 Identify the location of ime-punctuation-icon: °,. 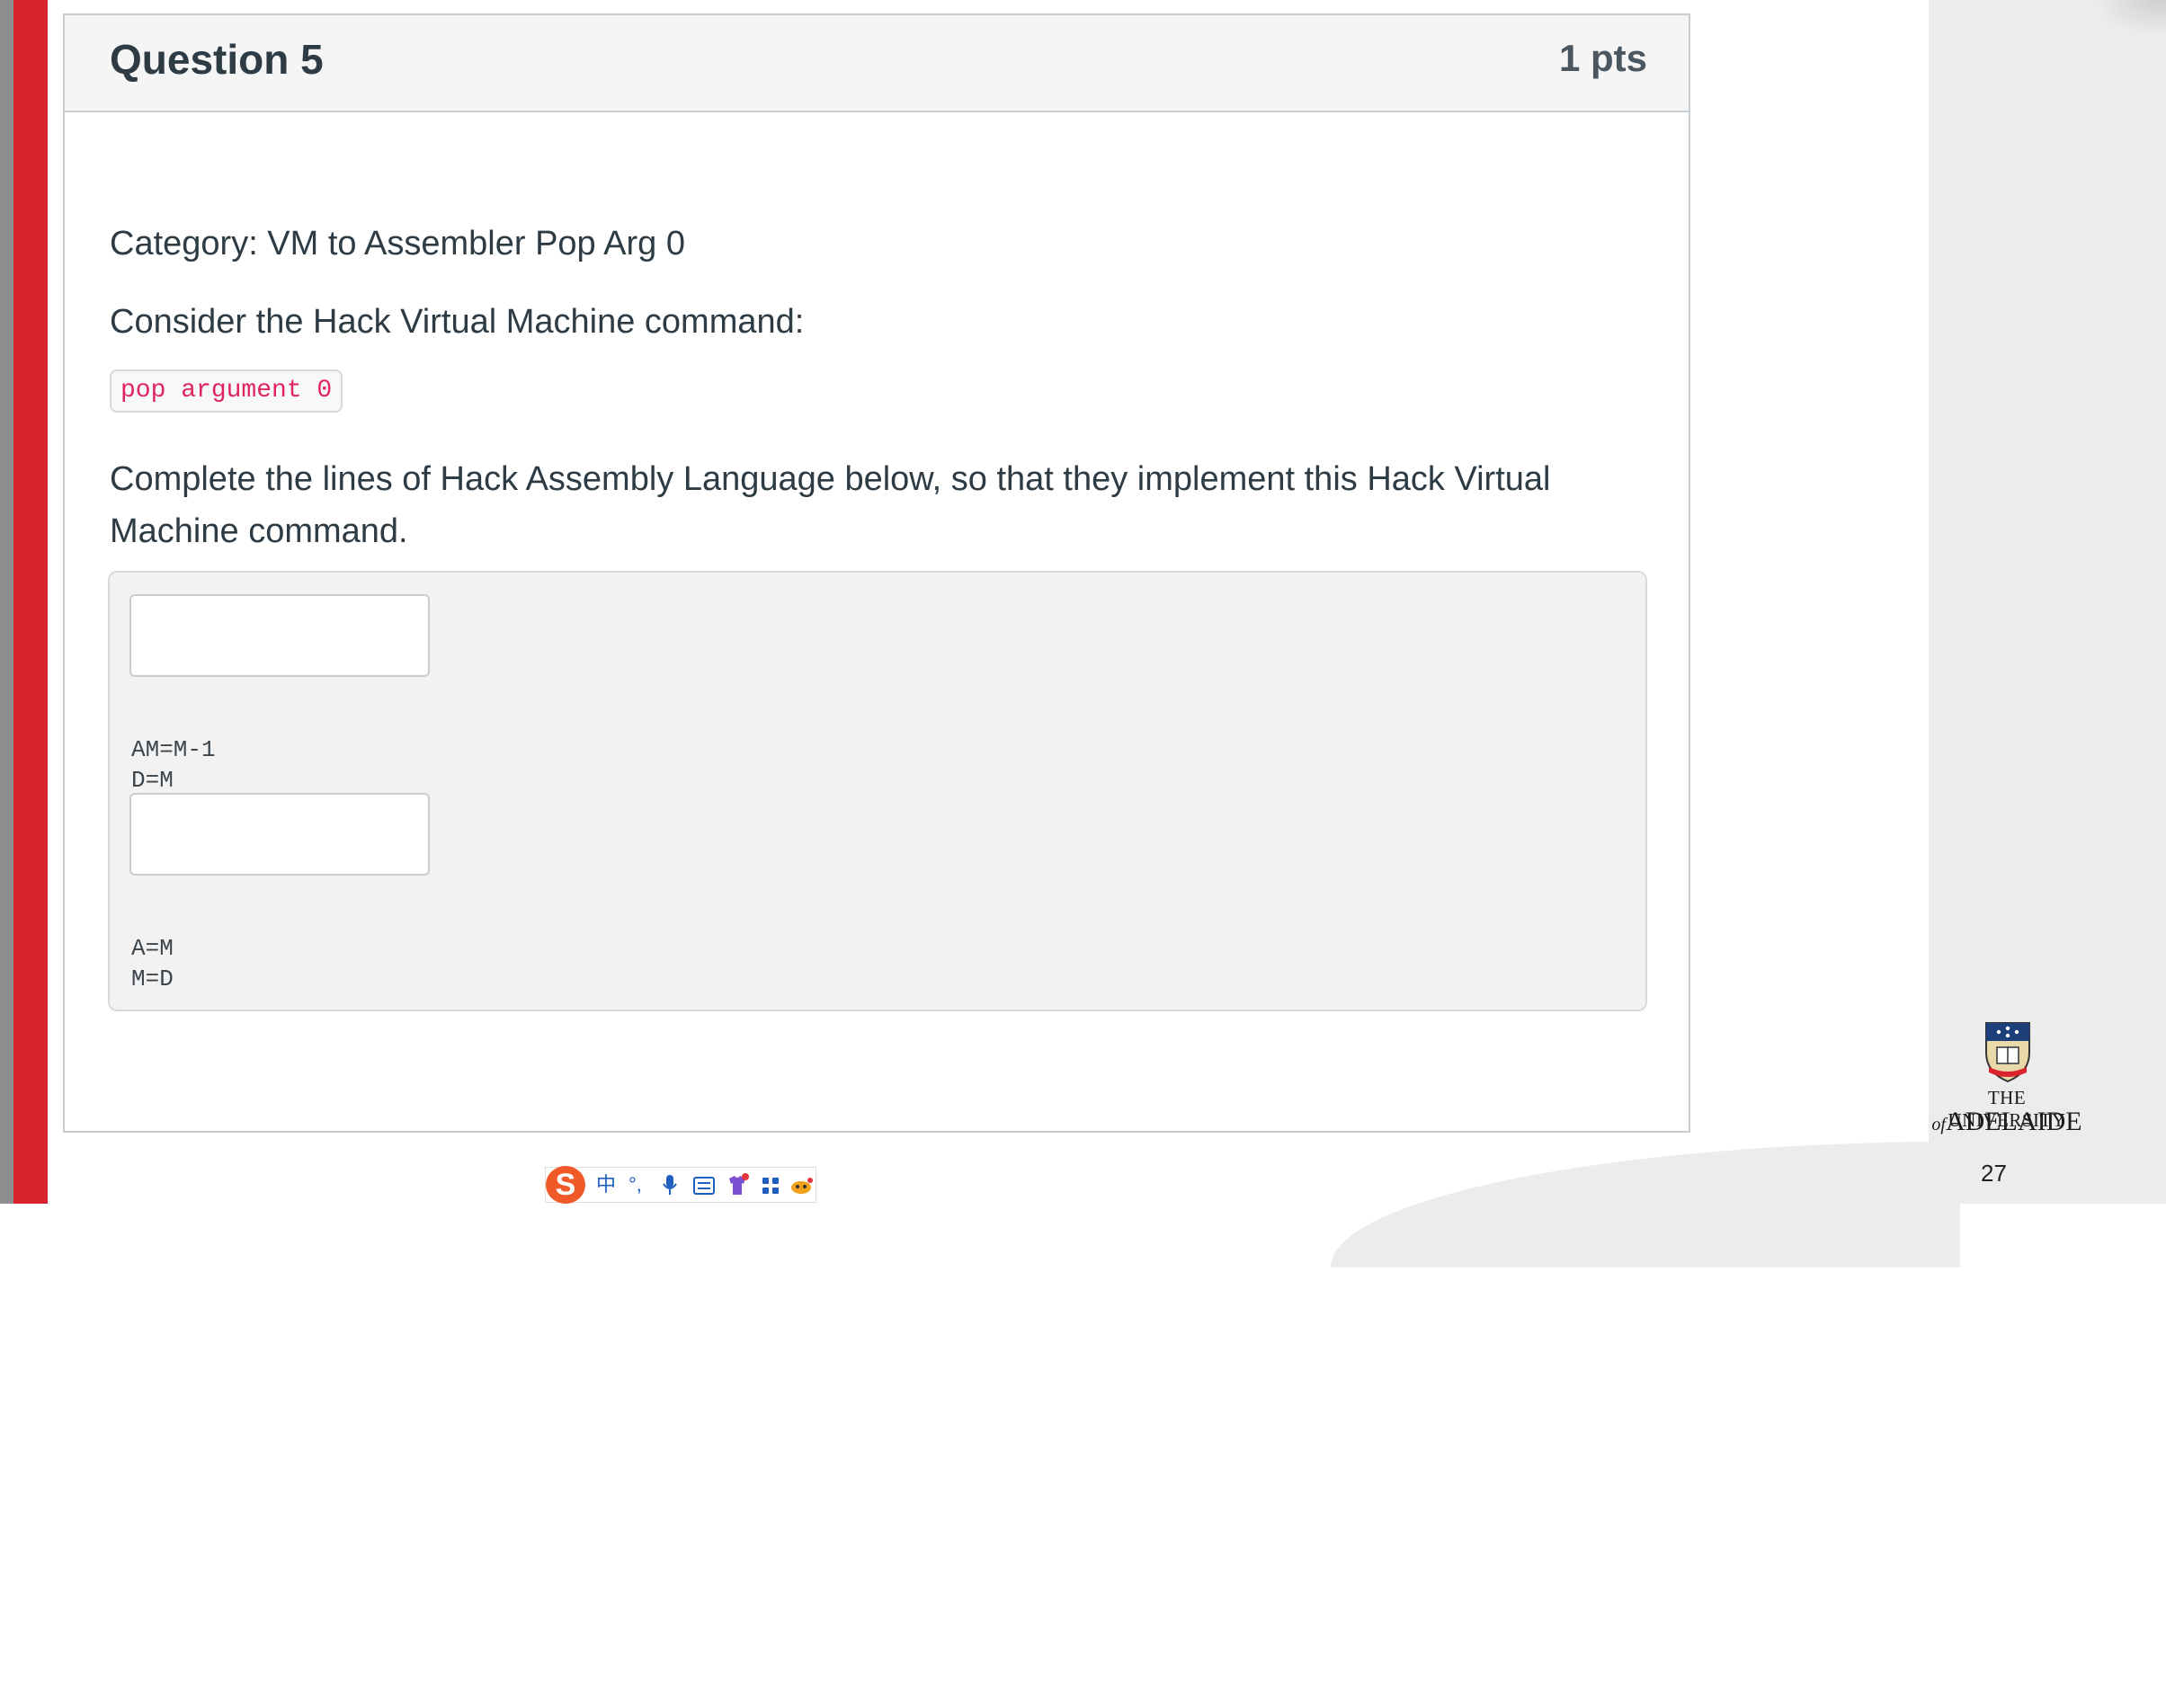
(635, 1184).